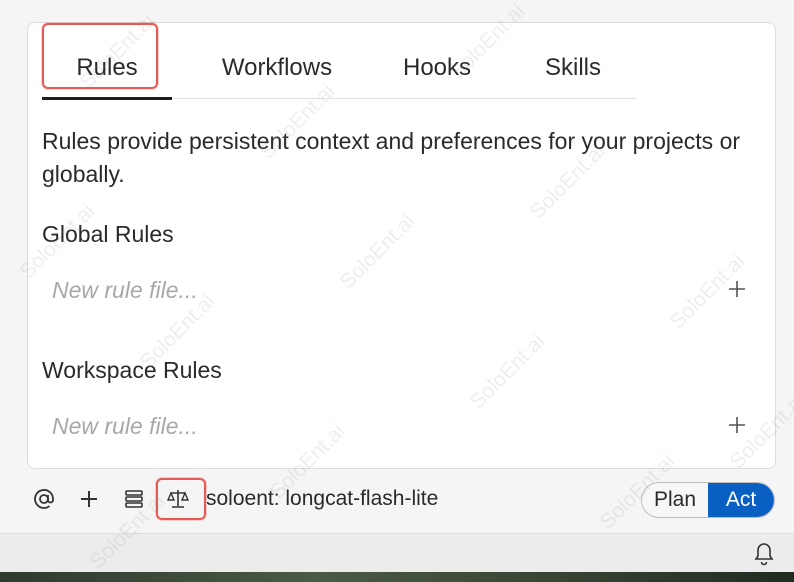 The width and height of the screenshot is (794, 582). I want to click on global-rule-row, so click(398, 290).